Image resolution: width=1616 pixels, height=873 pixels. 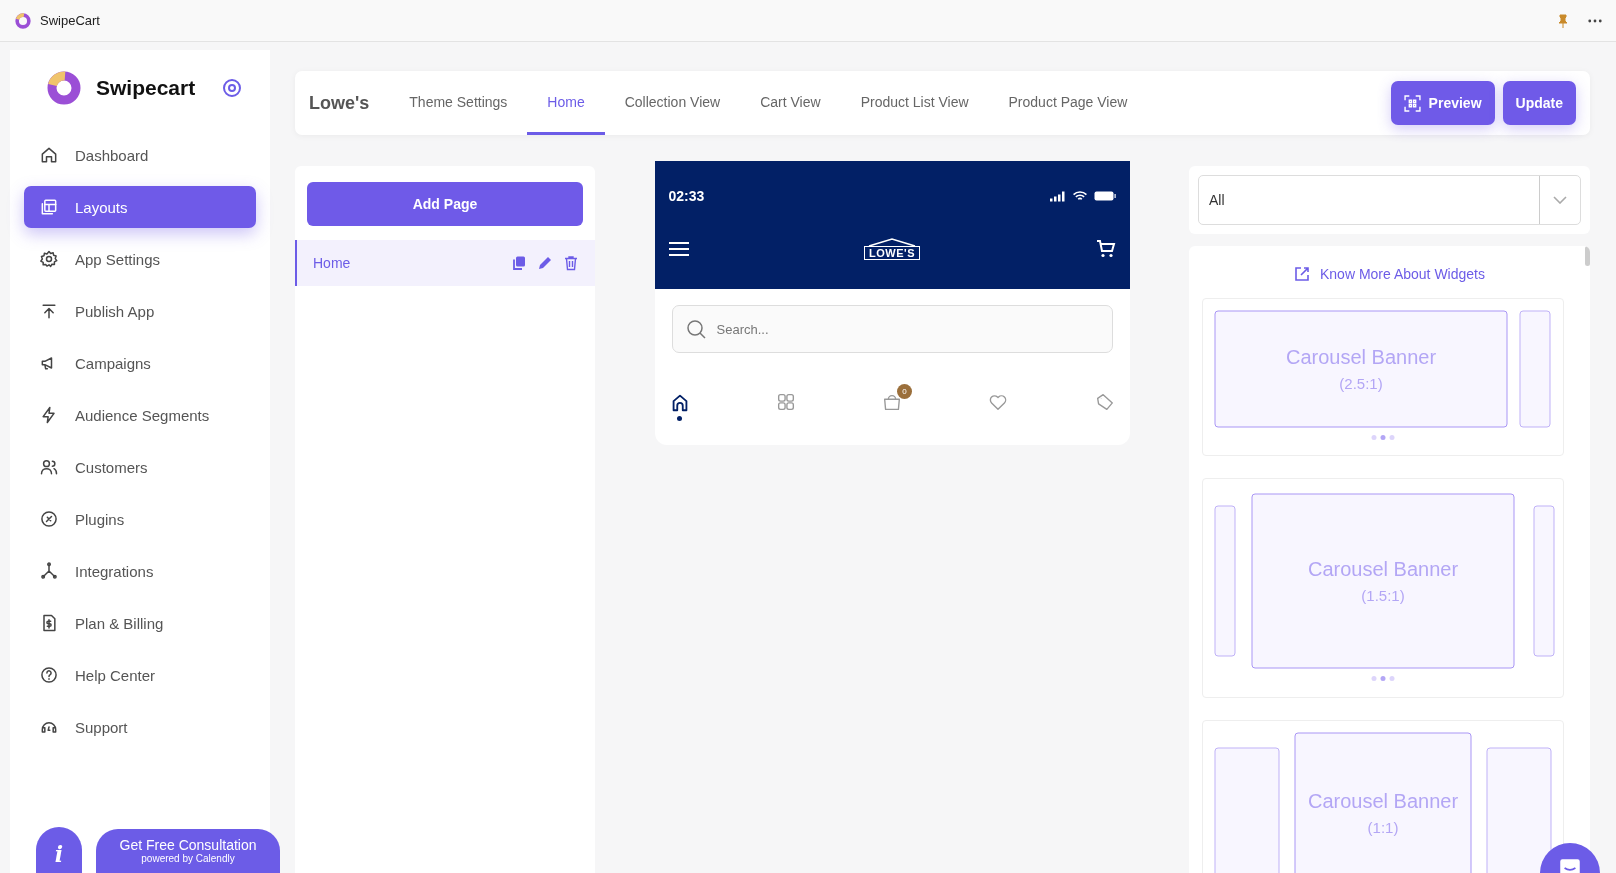 What do you see at coordinates (140, 363) in the screenshot?
I see `sidebar-item: Campaigns` at bounding box center [140, 363].